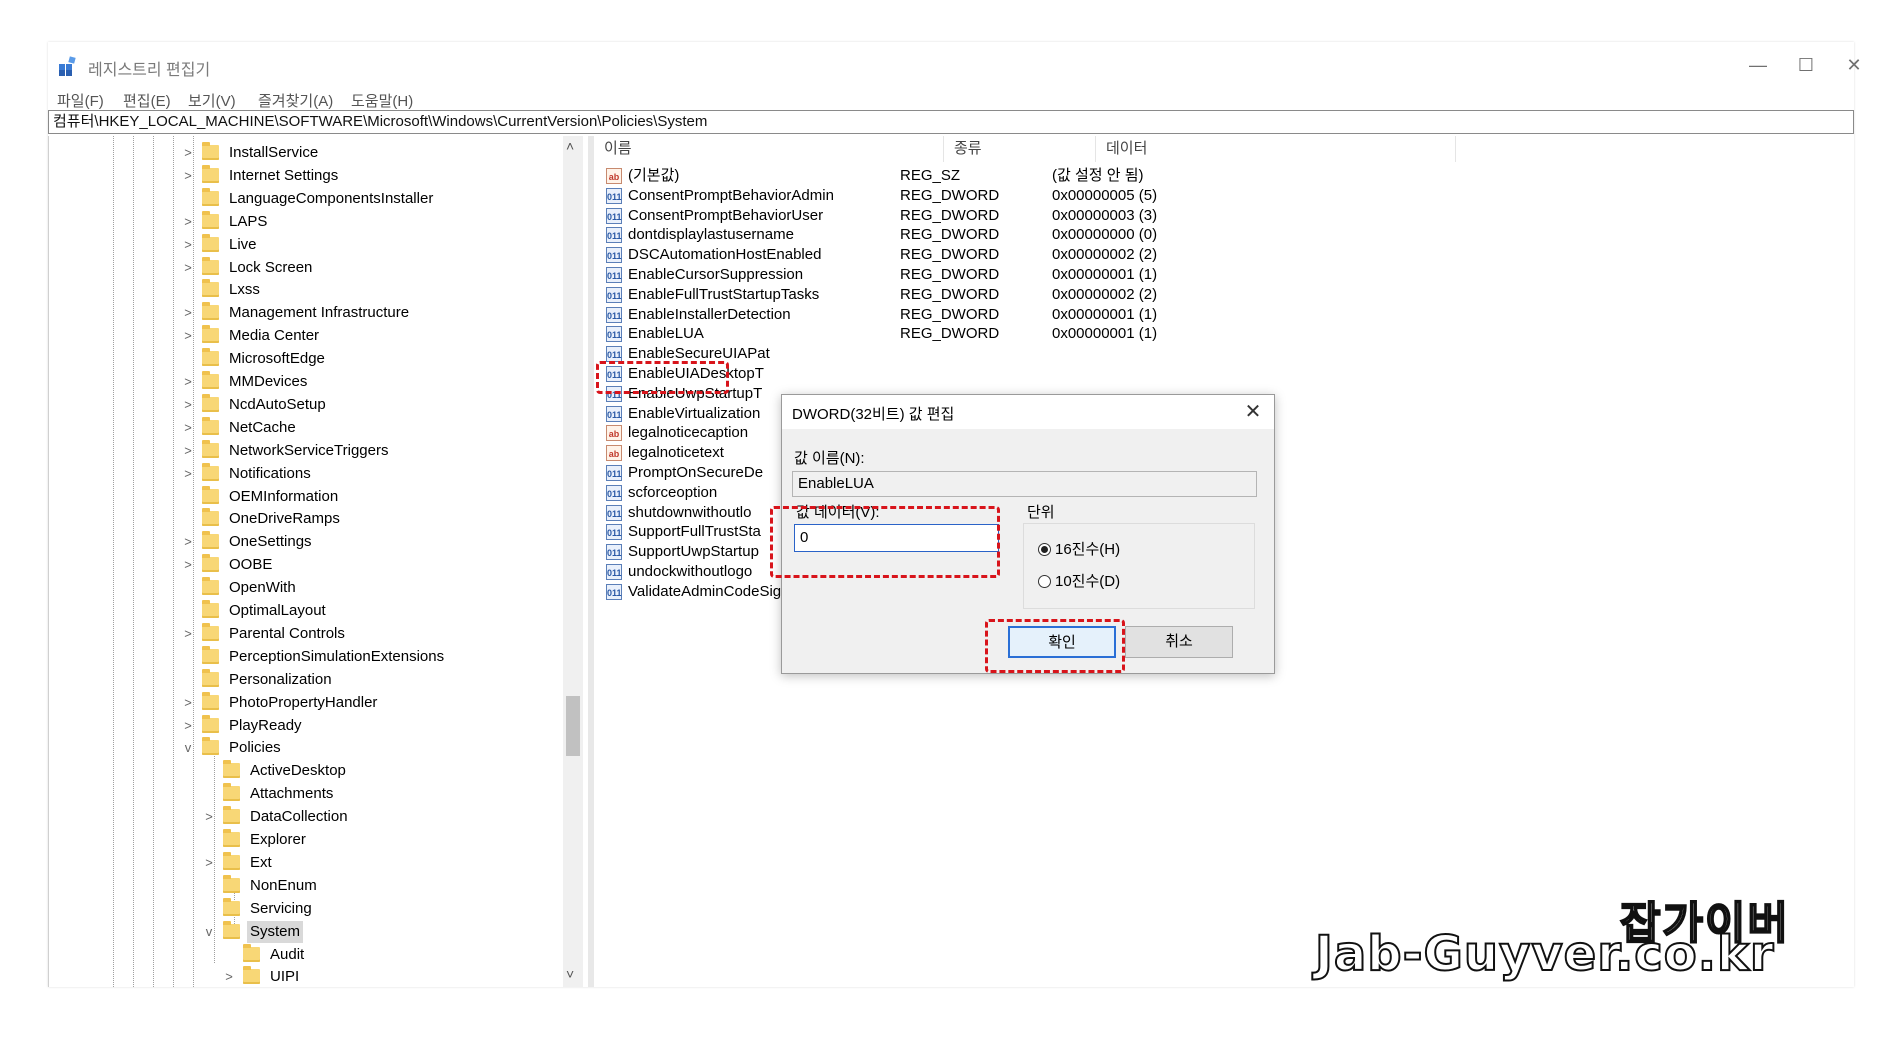 This screenshot has height=1038, width=1894. What do you see at coordinates (147, 100) in the screenshot?
I see `menu-edit: 편집(E)` at bounding box center [147, 100].